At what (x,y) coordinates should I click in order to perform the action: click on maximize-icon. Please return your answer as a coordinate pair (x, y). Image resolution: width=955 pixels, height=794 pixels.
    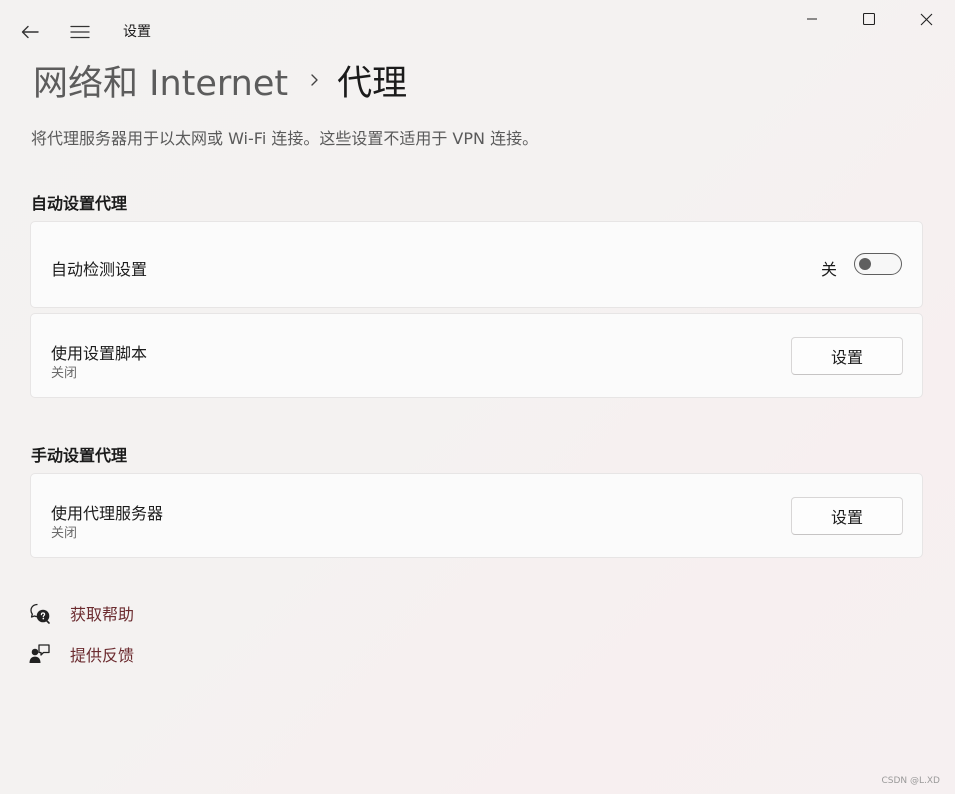
    Looking at the image, I should click on (869, 19).